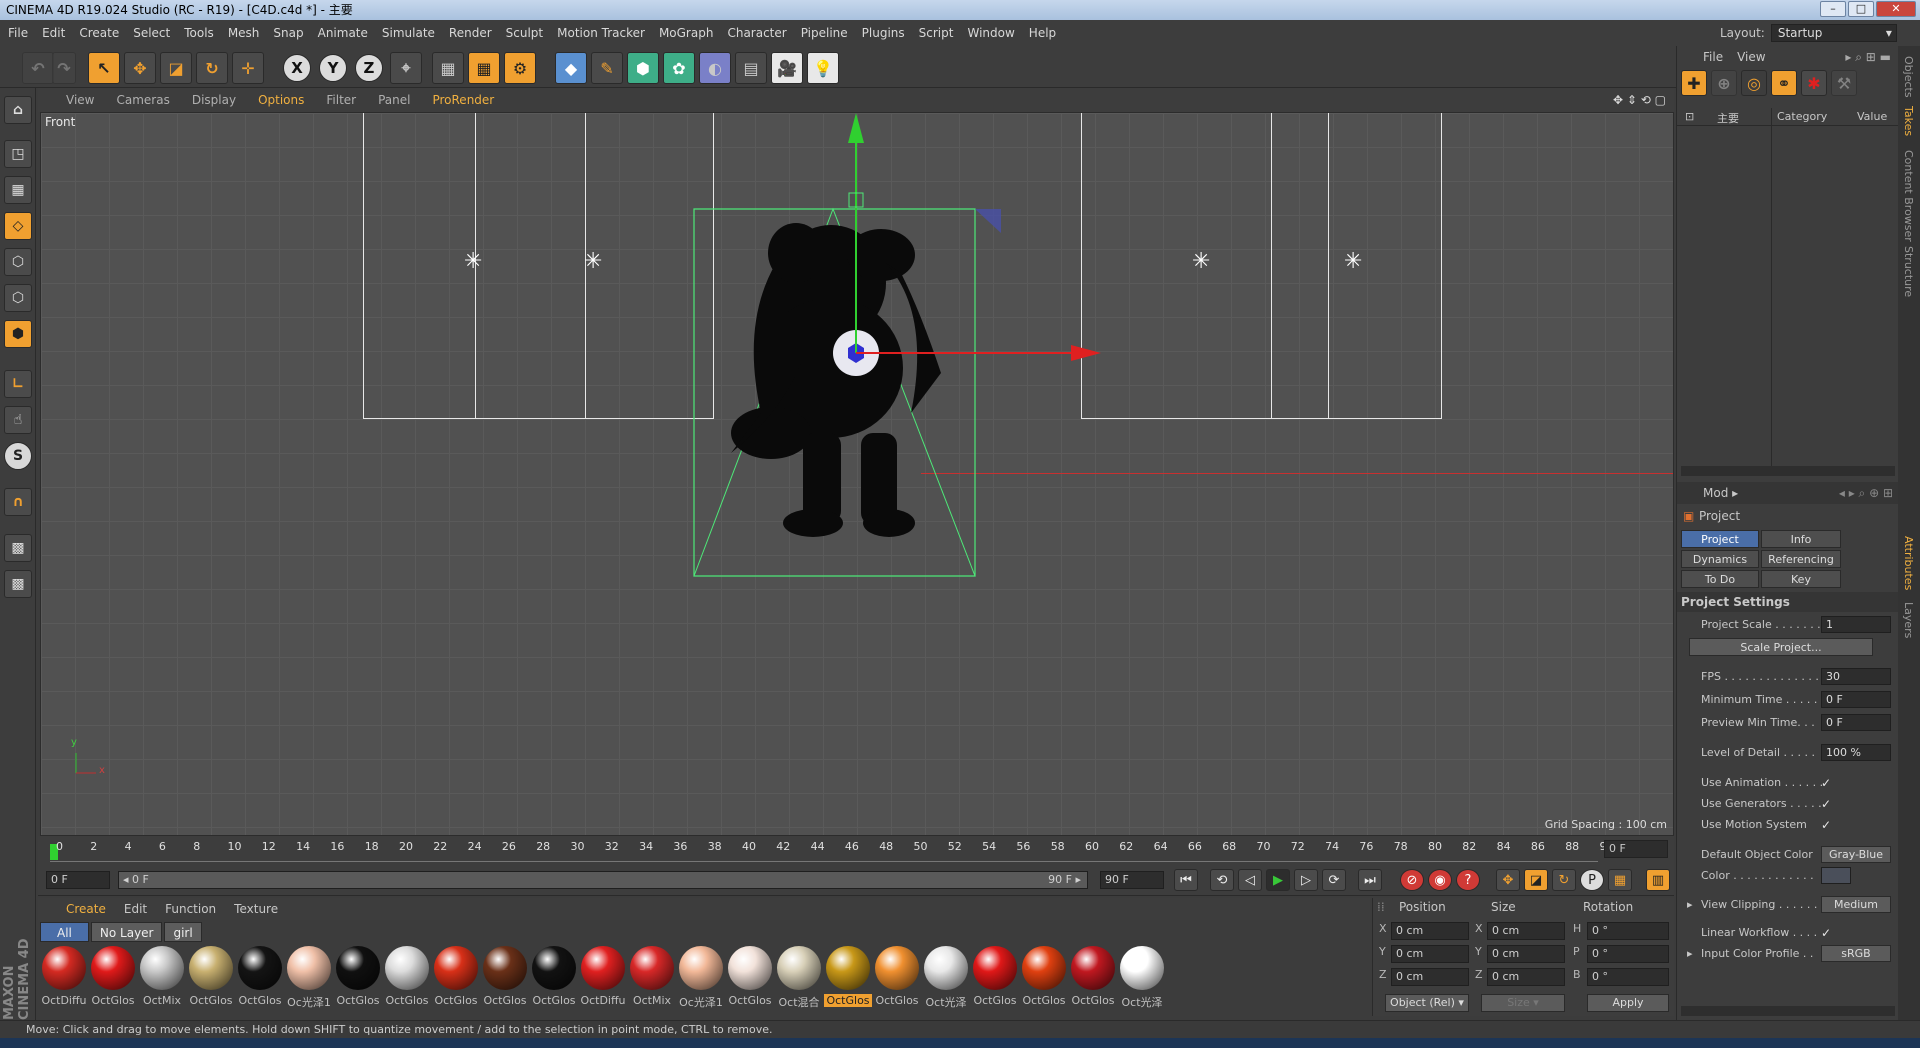  Describe the element at coordinates (787, 68) in the screenshot. I see `camera-icon: 🎥` at that location.